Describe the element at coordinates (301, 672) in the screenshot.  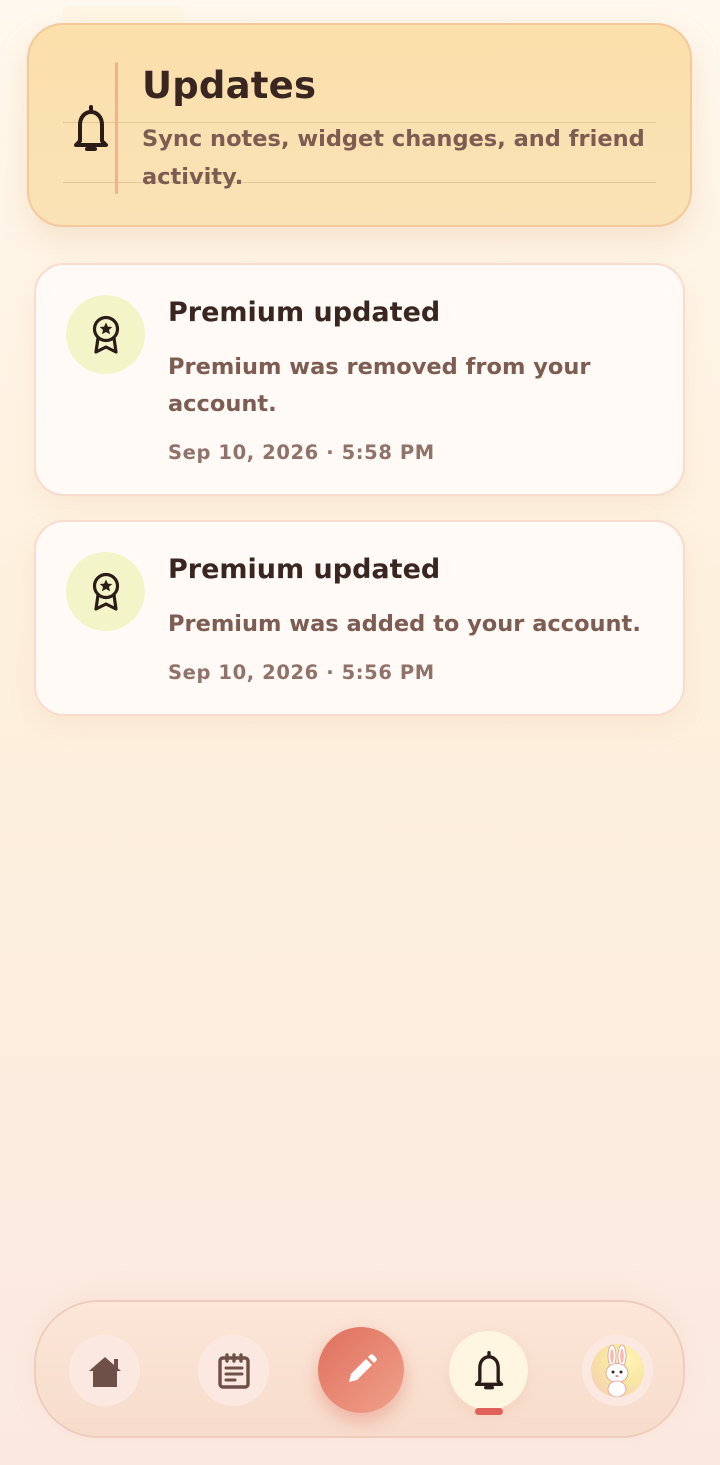
I see `notification-timestamp: Sep 10, 2026 · 5:56 PM` at that location.